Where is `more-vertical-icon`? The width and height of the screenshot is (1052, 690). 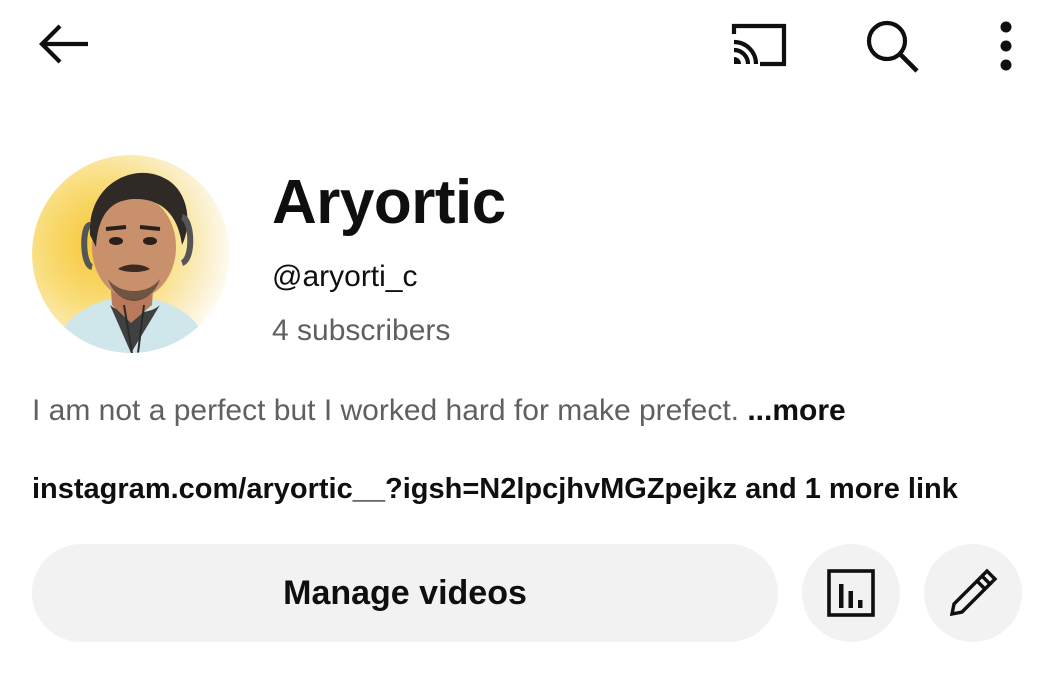 more-vertical-icon is located at coordinates (1006, 46).